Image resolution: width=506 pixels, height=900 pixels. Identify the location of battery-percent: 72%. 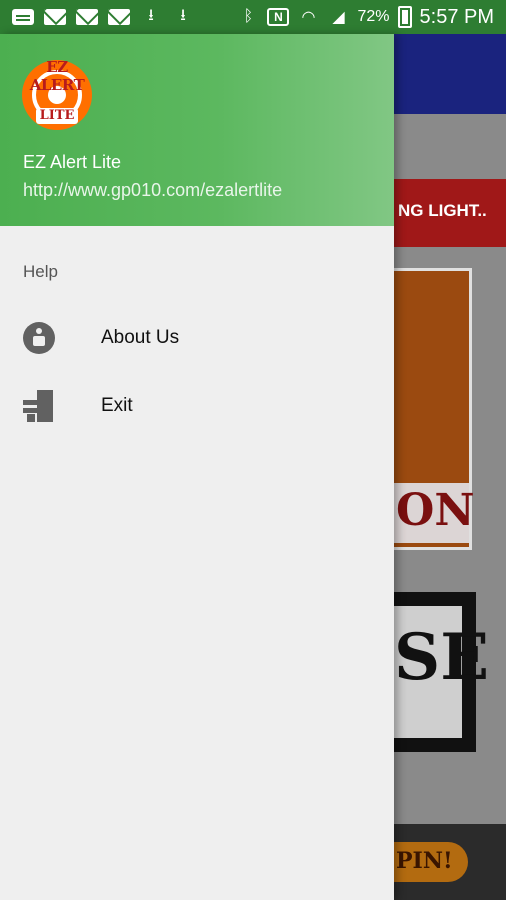
(373, 16).